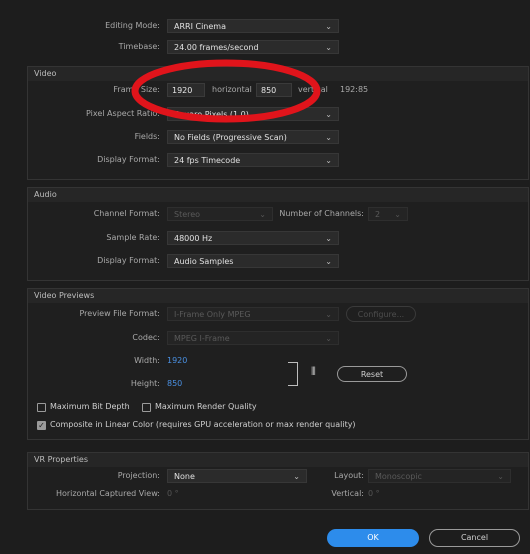 The width and height of the screenshot is (530, 554). Describe the element at coordinates (253, 160) in the screenshot. I see `display-format-dropdown: 24 fps Timecode ⌄` at that location.